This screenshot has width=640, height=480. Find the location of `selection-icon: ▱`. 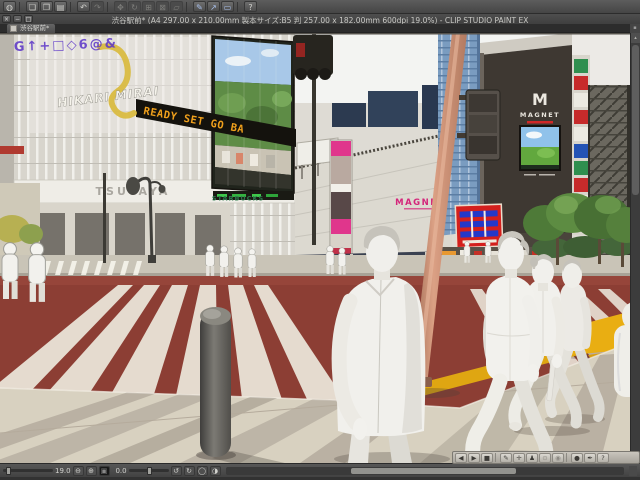

selection-icon: ▱ is located at coordinates (176, 6).